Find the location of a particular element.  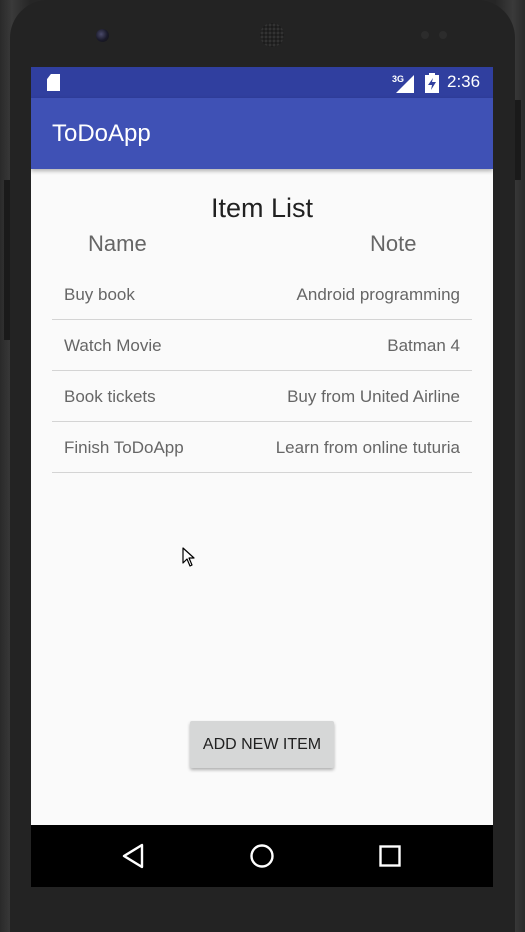

front-camera is located at coordinates (102, 35).